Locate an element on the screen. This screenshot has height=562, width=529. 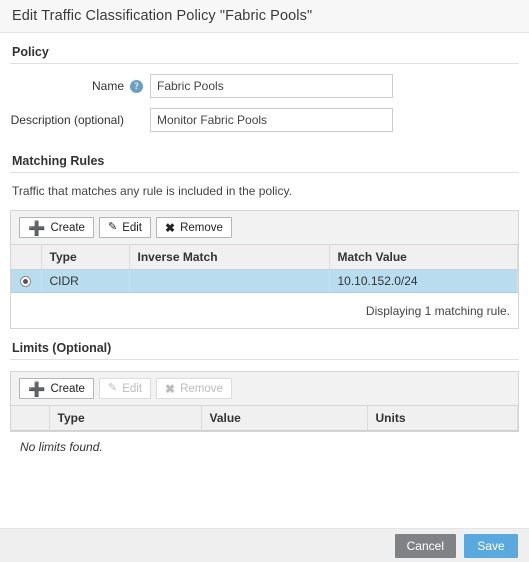
name-label: Name is located at coordinates (107, 86).